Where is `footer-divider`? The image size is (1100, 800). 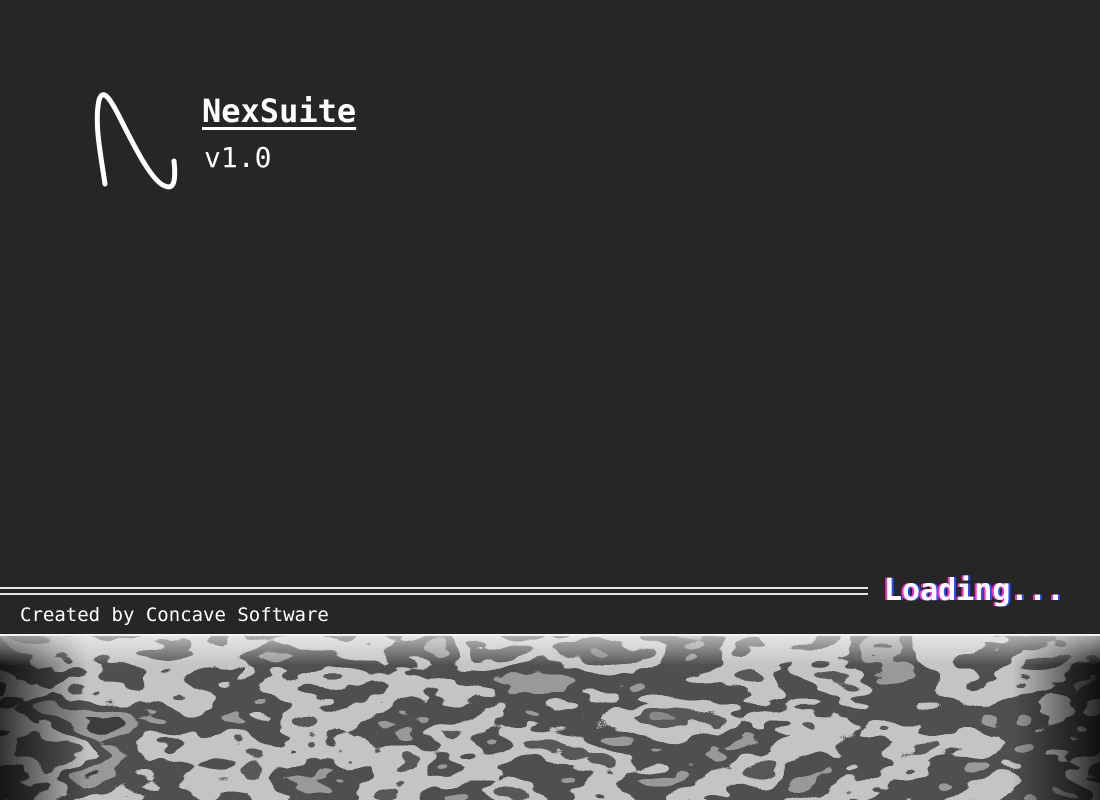 footer-divider is located at coordinates (434, 591).